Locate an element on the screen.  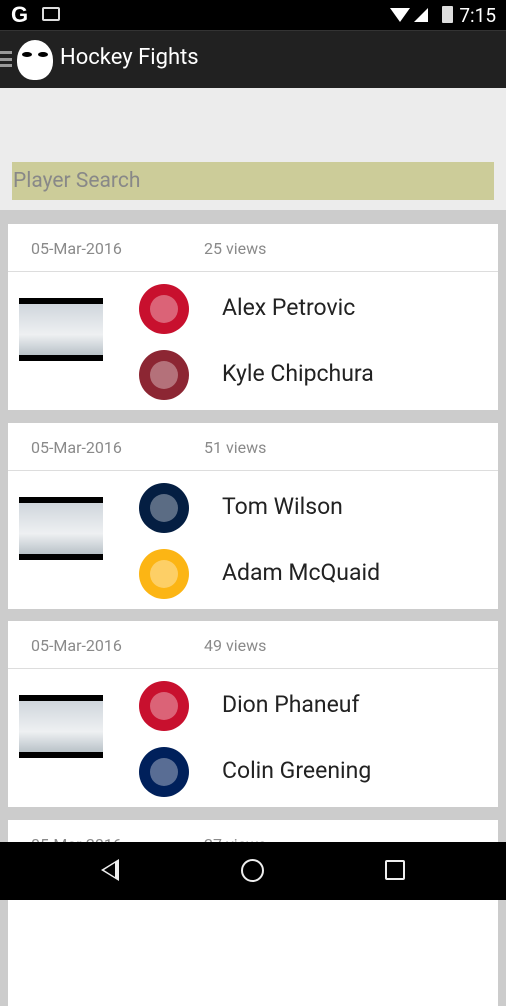
view-count: 49 views is located at coordinates (235, 645).